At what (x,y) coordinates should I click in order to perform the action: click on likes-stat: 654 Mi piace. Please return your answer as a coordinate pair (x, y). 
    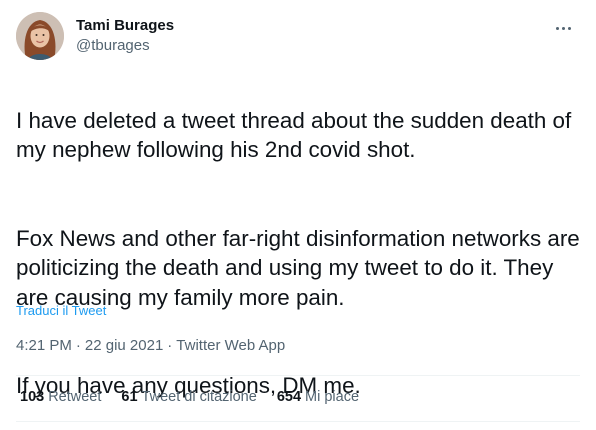
    Looking at the image, I should click on (318, 397).